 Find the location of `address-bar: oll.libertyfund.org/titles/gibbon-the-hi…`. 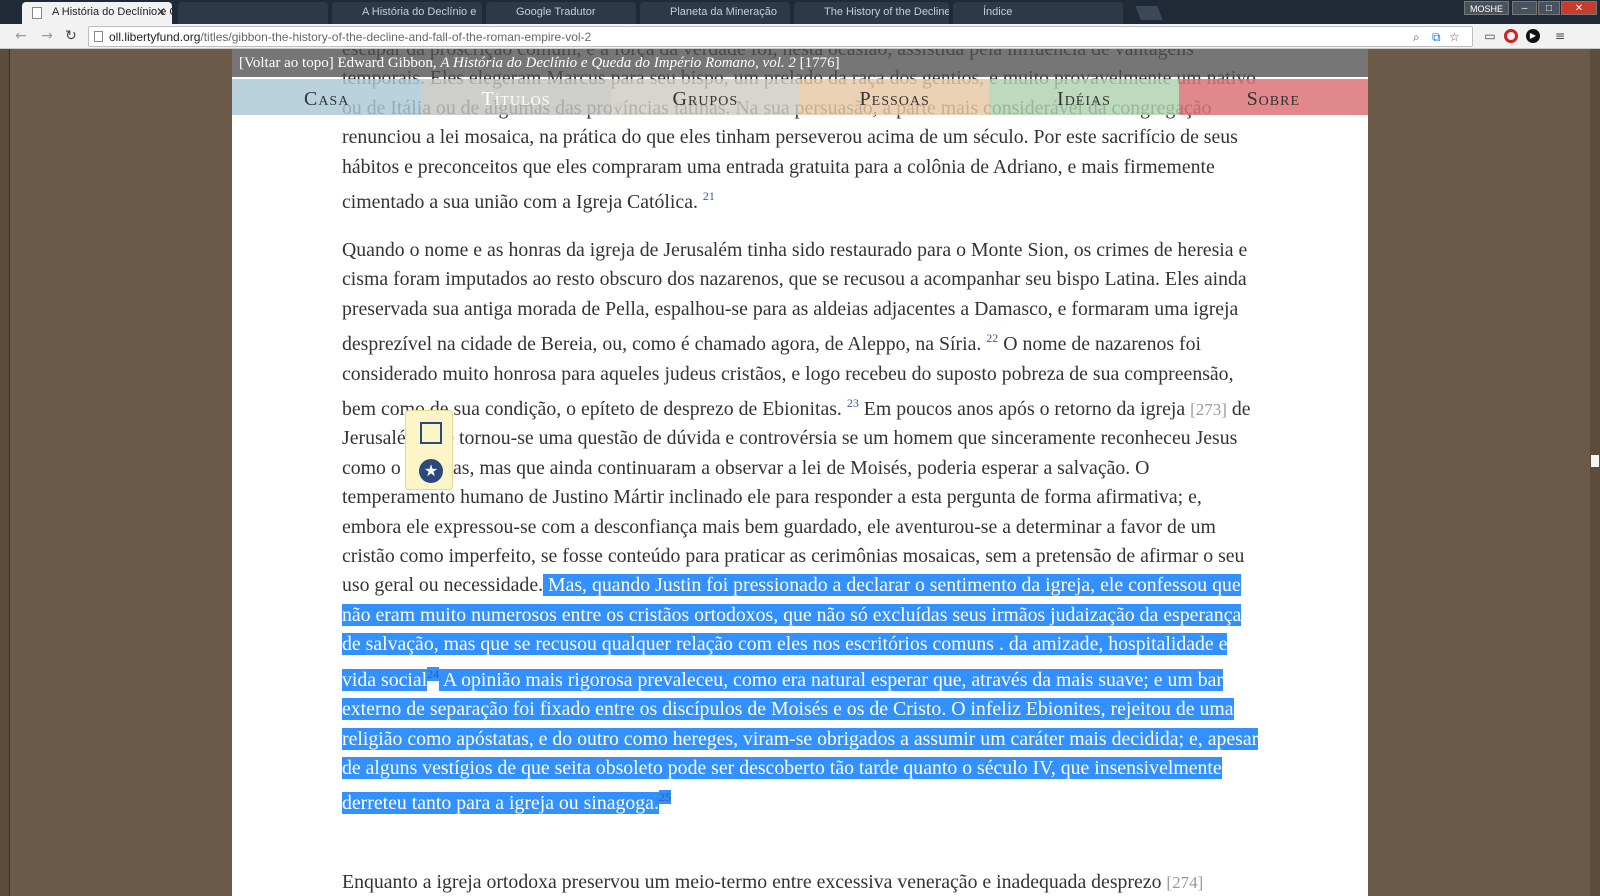

address-bar: oll.libertyfund.org/titles/gibbon-the-hi… is located at coordinates (780, 36).